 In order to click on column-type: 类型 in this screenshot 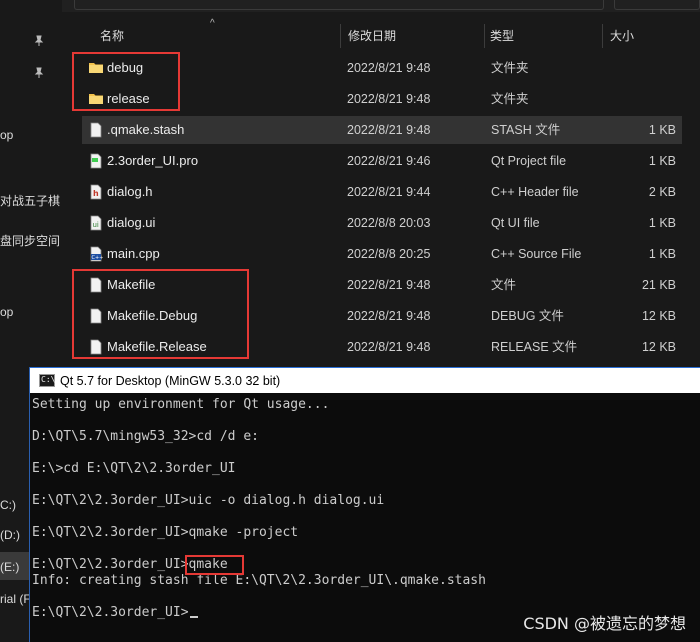, I will do `click(541, 36)`.